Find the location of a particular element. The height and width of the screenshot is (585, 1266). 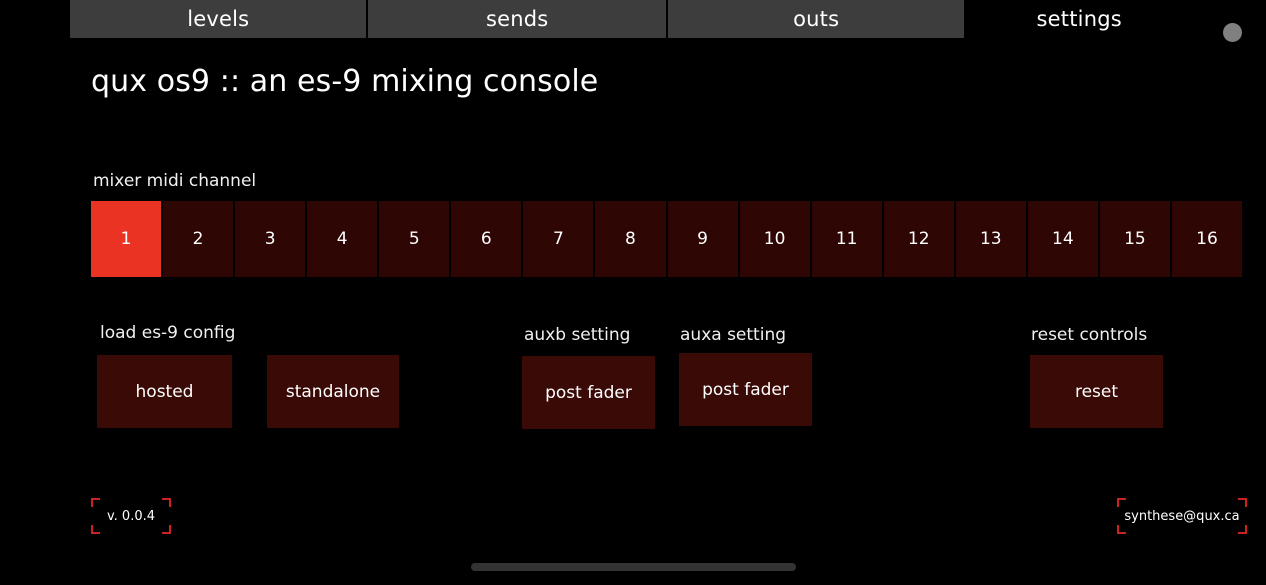

status-indicator-icon is located at coordinates (1232, 32).